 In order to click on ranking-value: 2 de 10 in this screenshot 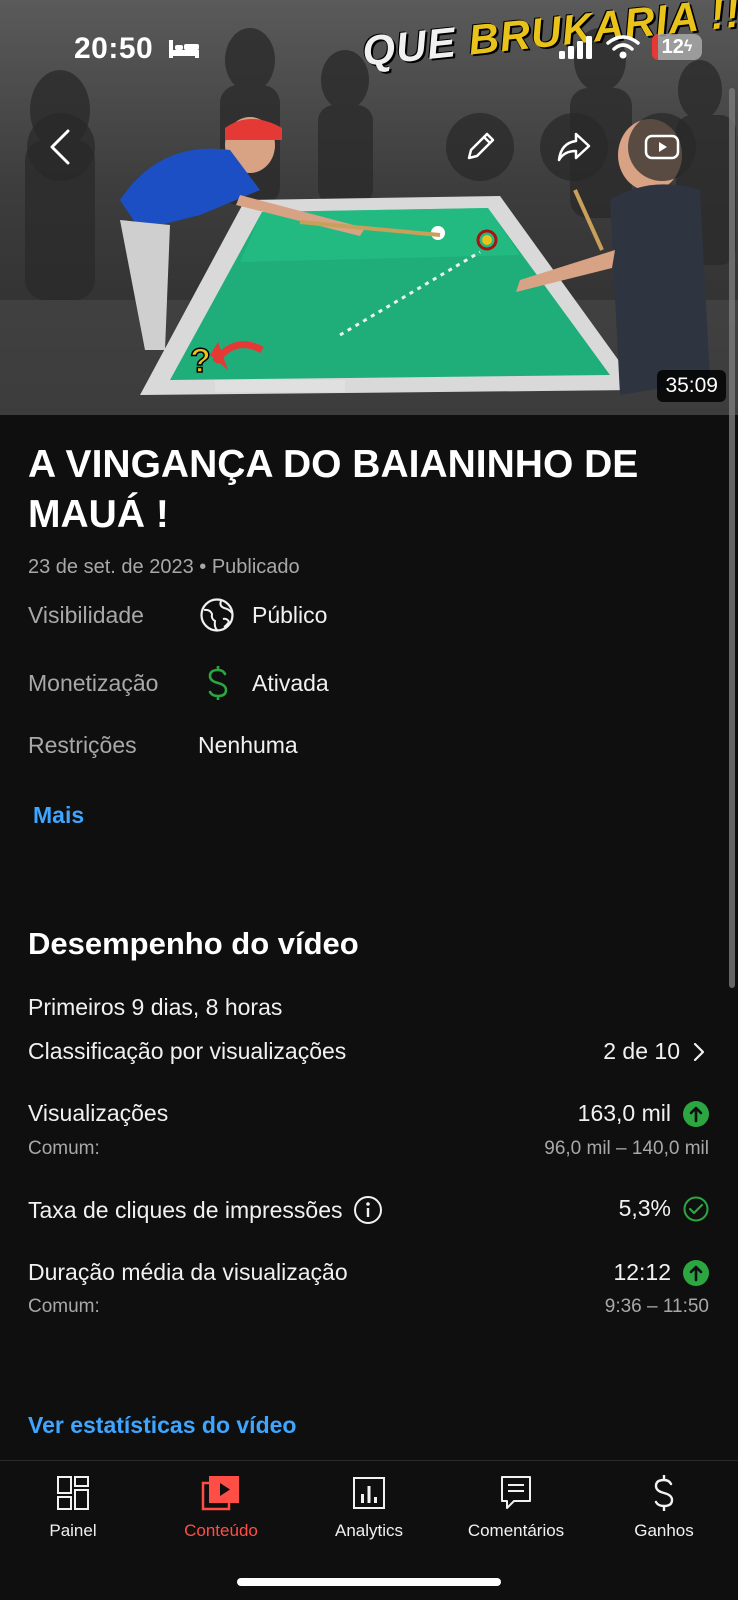, I will do `click(641, 1051)`.